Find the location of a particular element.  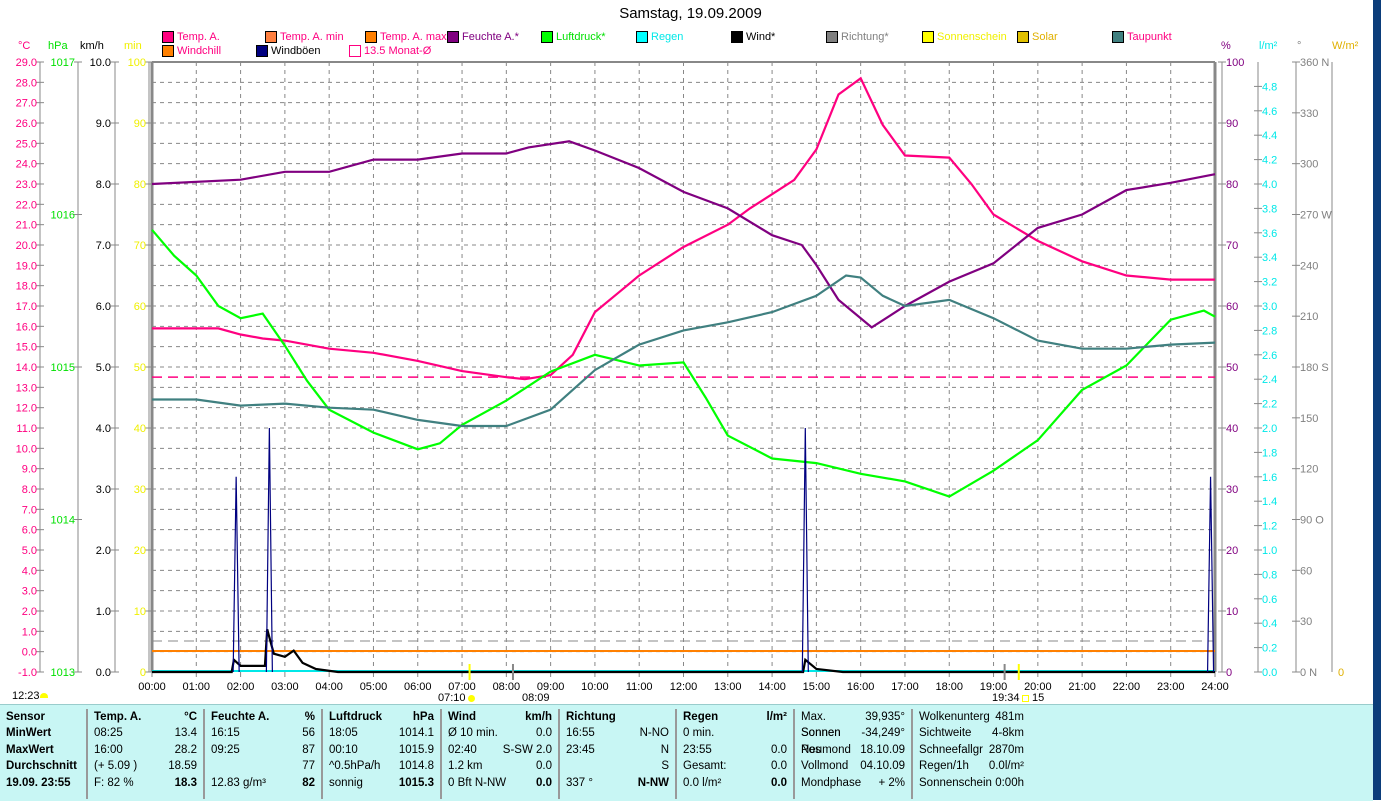

temp-tick-label: 15.0 is located at coordinates (26, 348).